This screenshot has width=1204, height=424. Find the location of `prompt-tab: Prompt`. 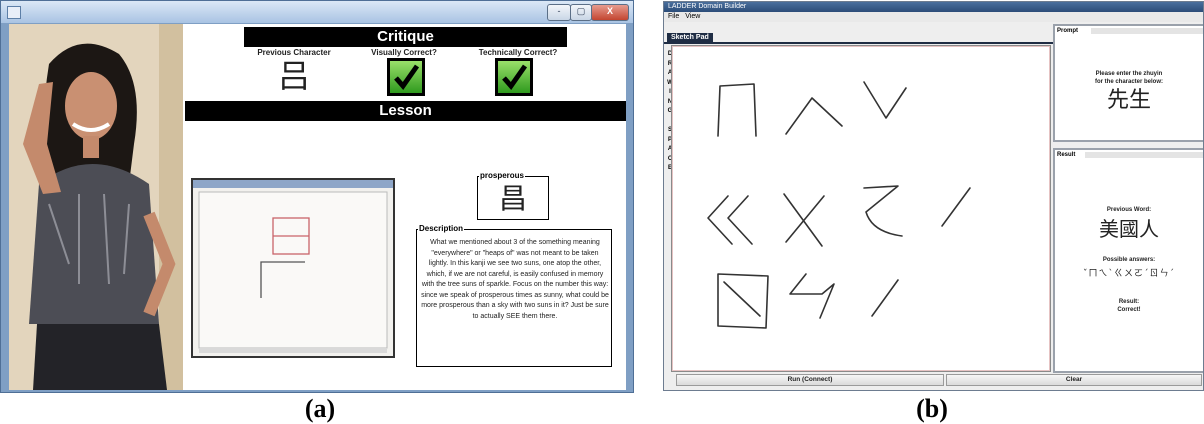

prompt-tab: Prompt is located at coordinates (1067, 31).